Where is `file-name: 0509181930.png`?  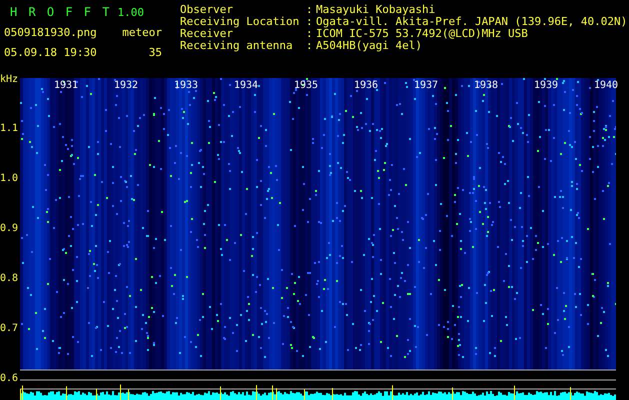
file-name: 0509181930.png is located at coordinates (51, 32).